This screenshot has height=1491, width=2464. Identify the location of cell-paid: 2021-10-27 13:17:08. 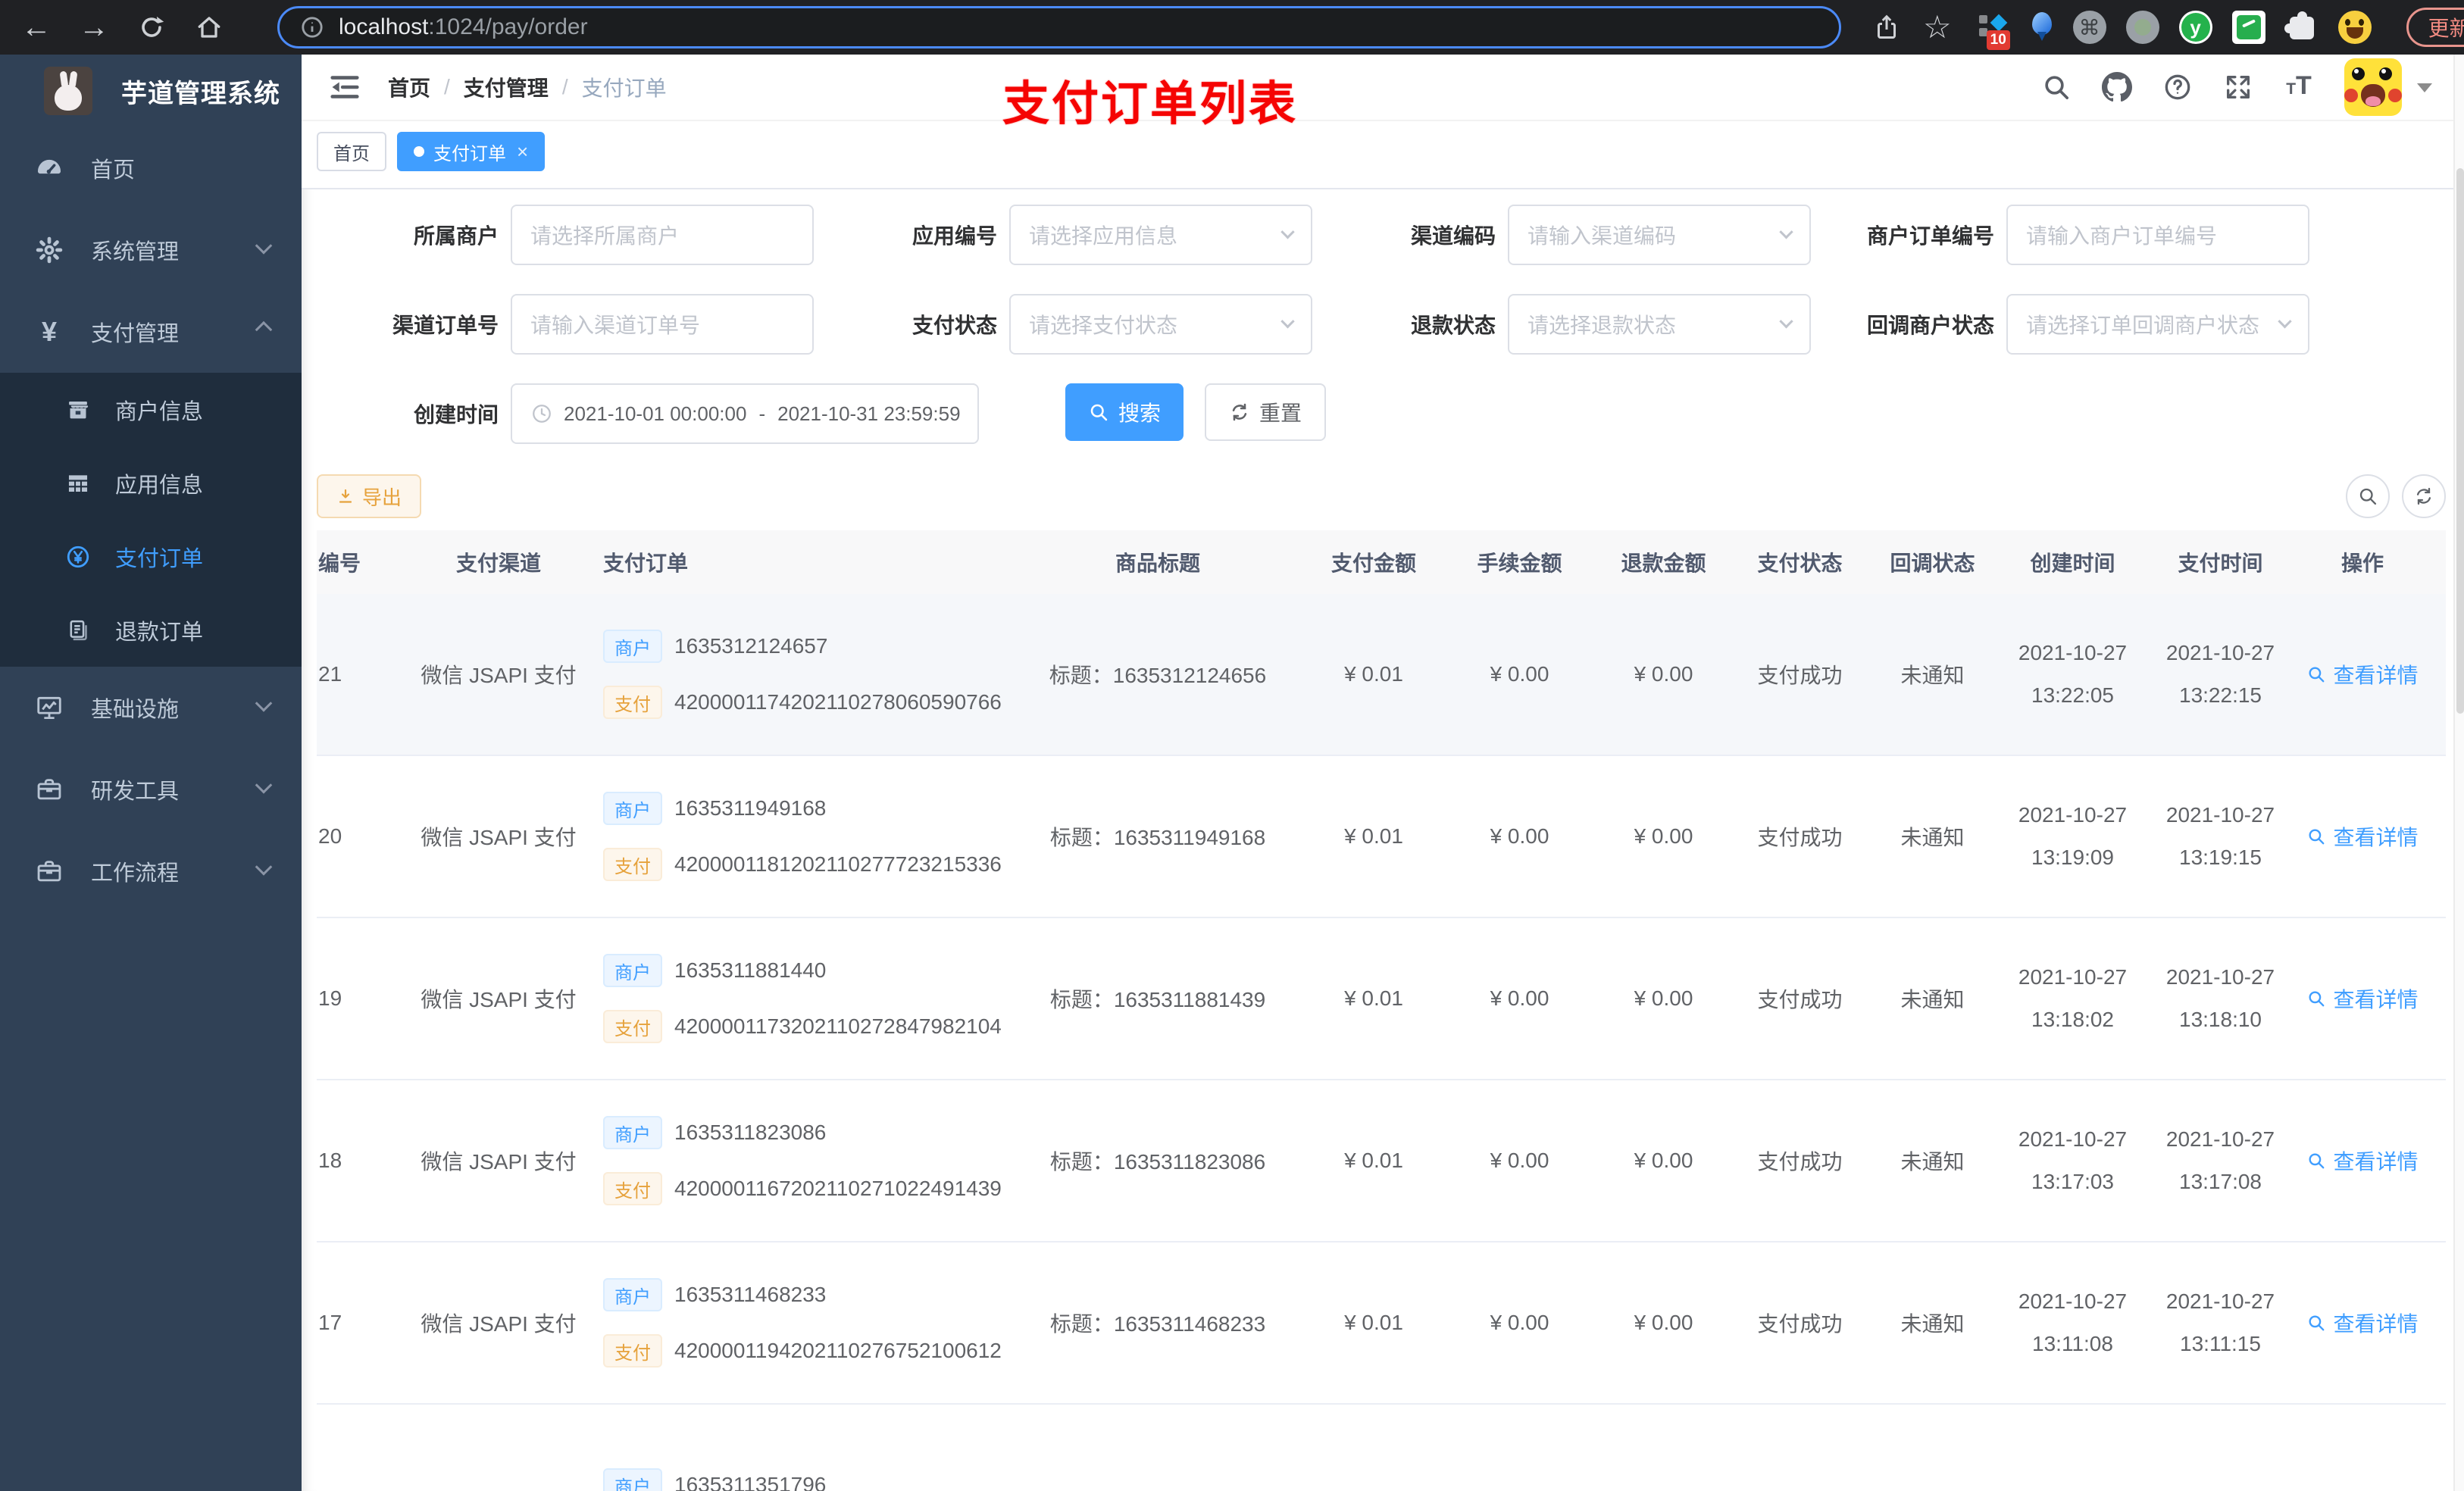
(2220, 1160).